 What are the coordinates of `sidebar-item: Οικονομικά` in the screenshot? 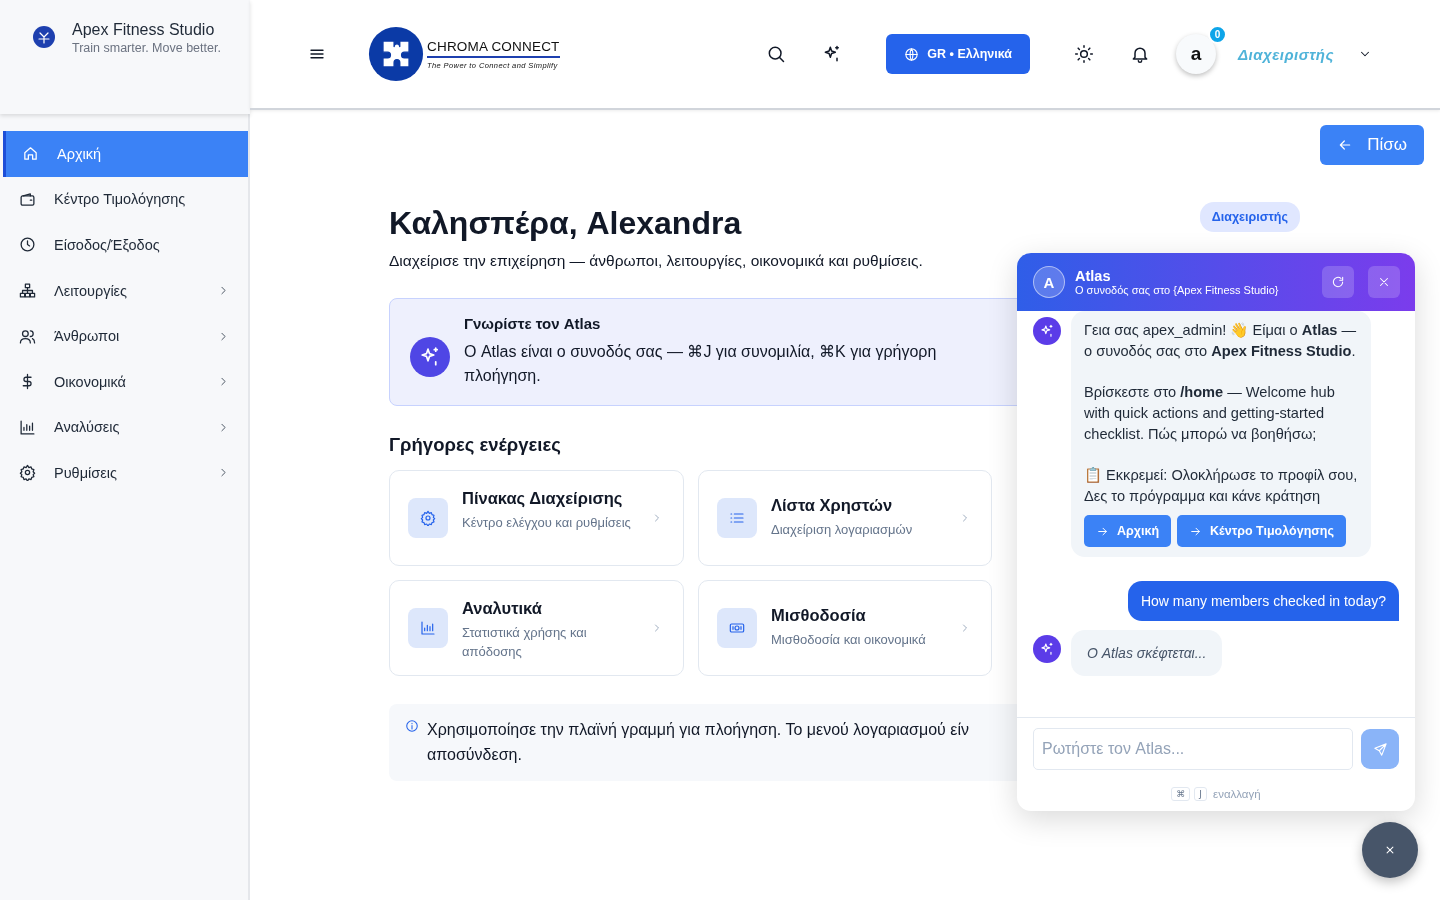 It's located at (124, 381).